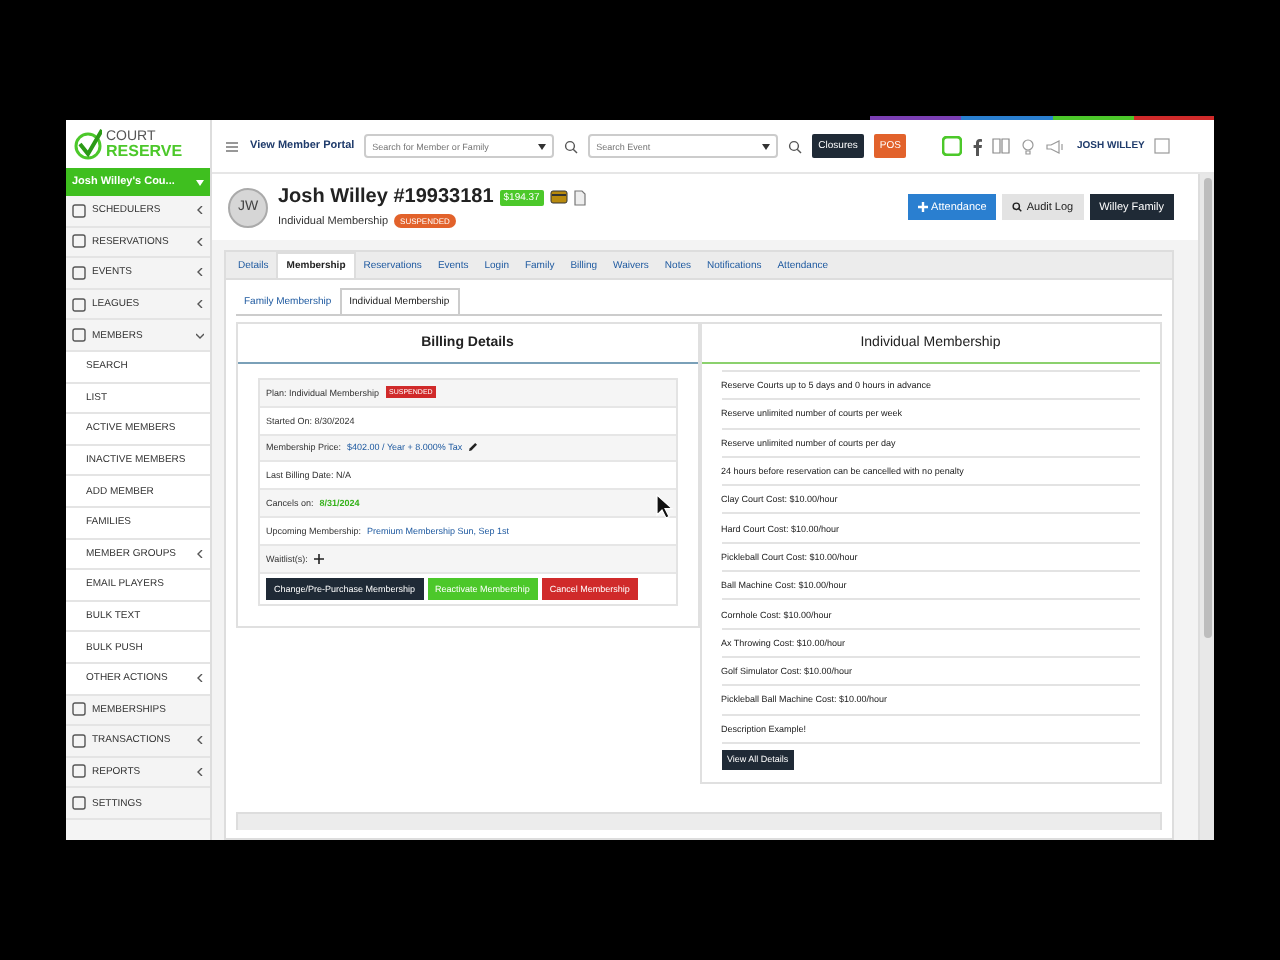 The image size is (1280, 960). Describe the element at coordinates (977, 146) in the screenshot. I see `facebook-icon` at that location.